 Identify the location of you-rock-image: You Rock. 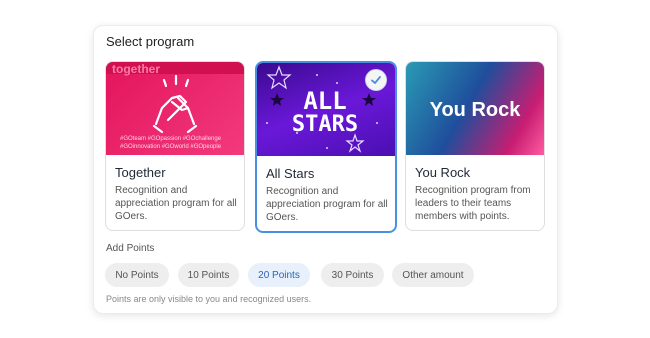
(475, 108).